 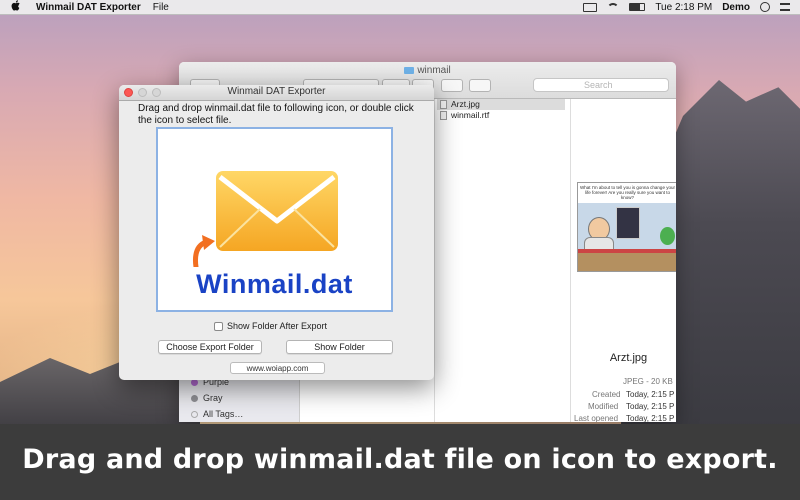 What do you see at coordinates (628, 358) in the screenshot?
I see `preview-filename: Arzt.jpg` at bounding box center [628, 358].